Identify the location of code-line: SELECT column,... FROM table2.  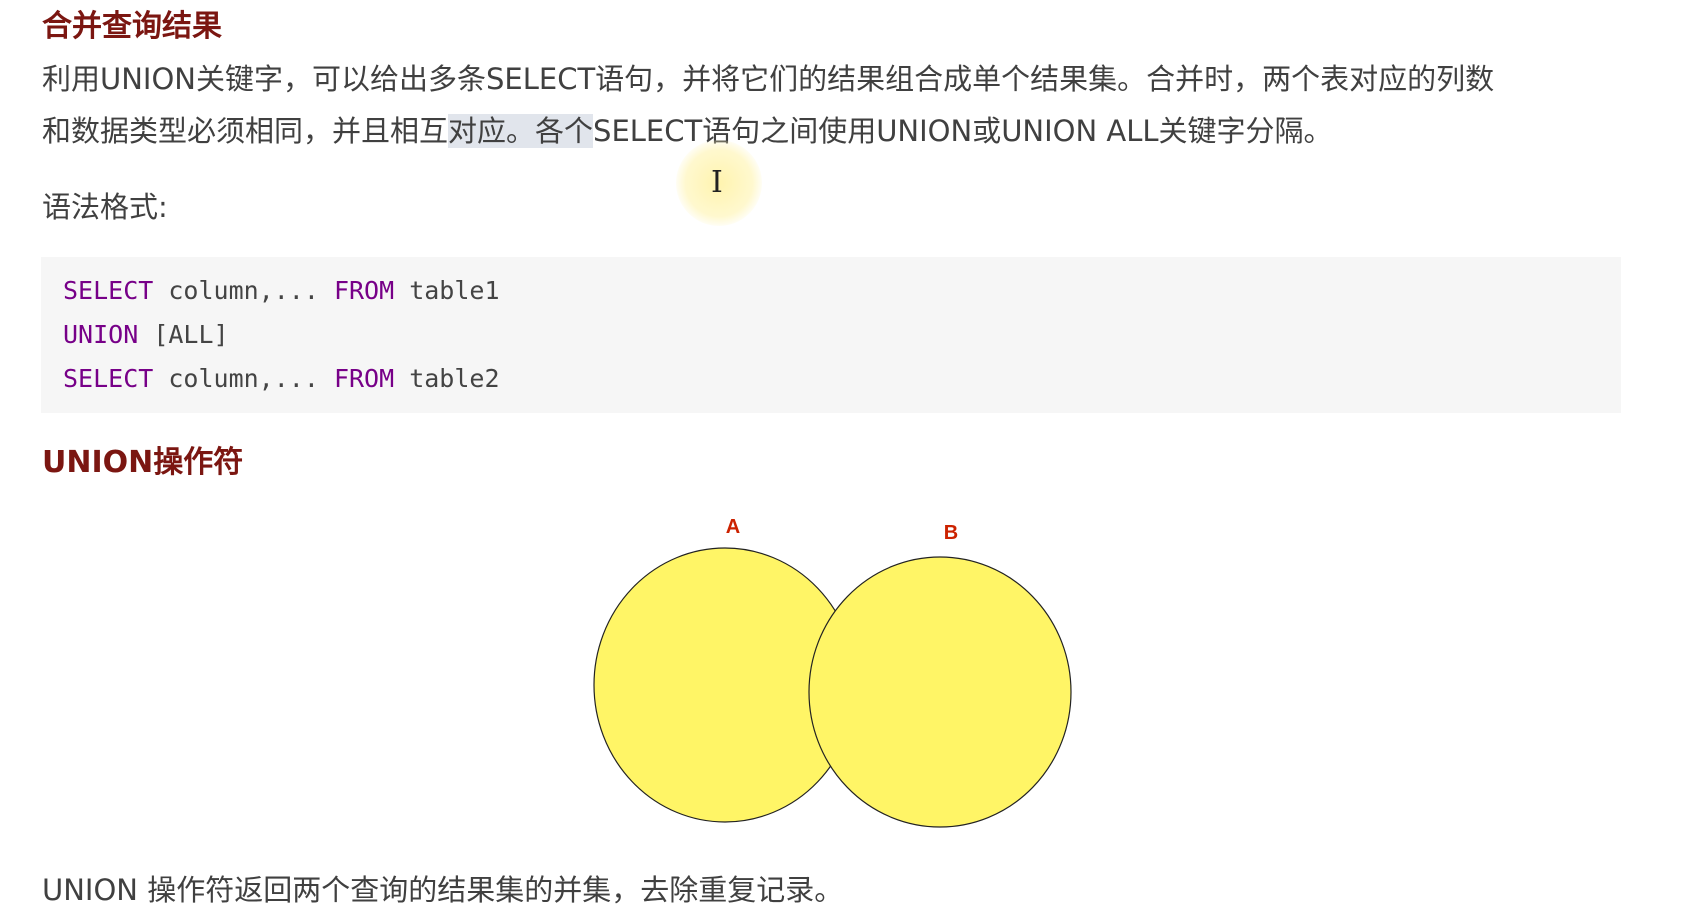
(281, 379).